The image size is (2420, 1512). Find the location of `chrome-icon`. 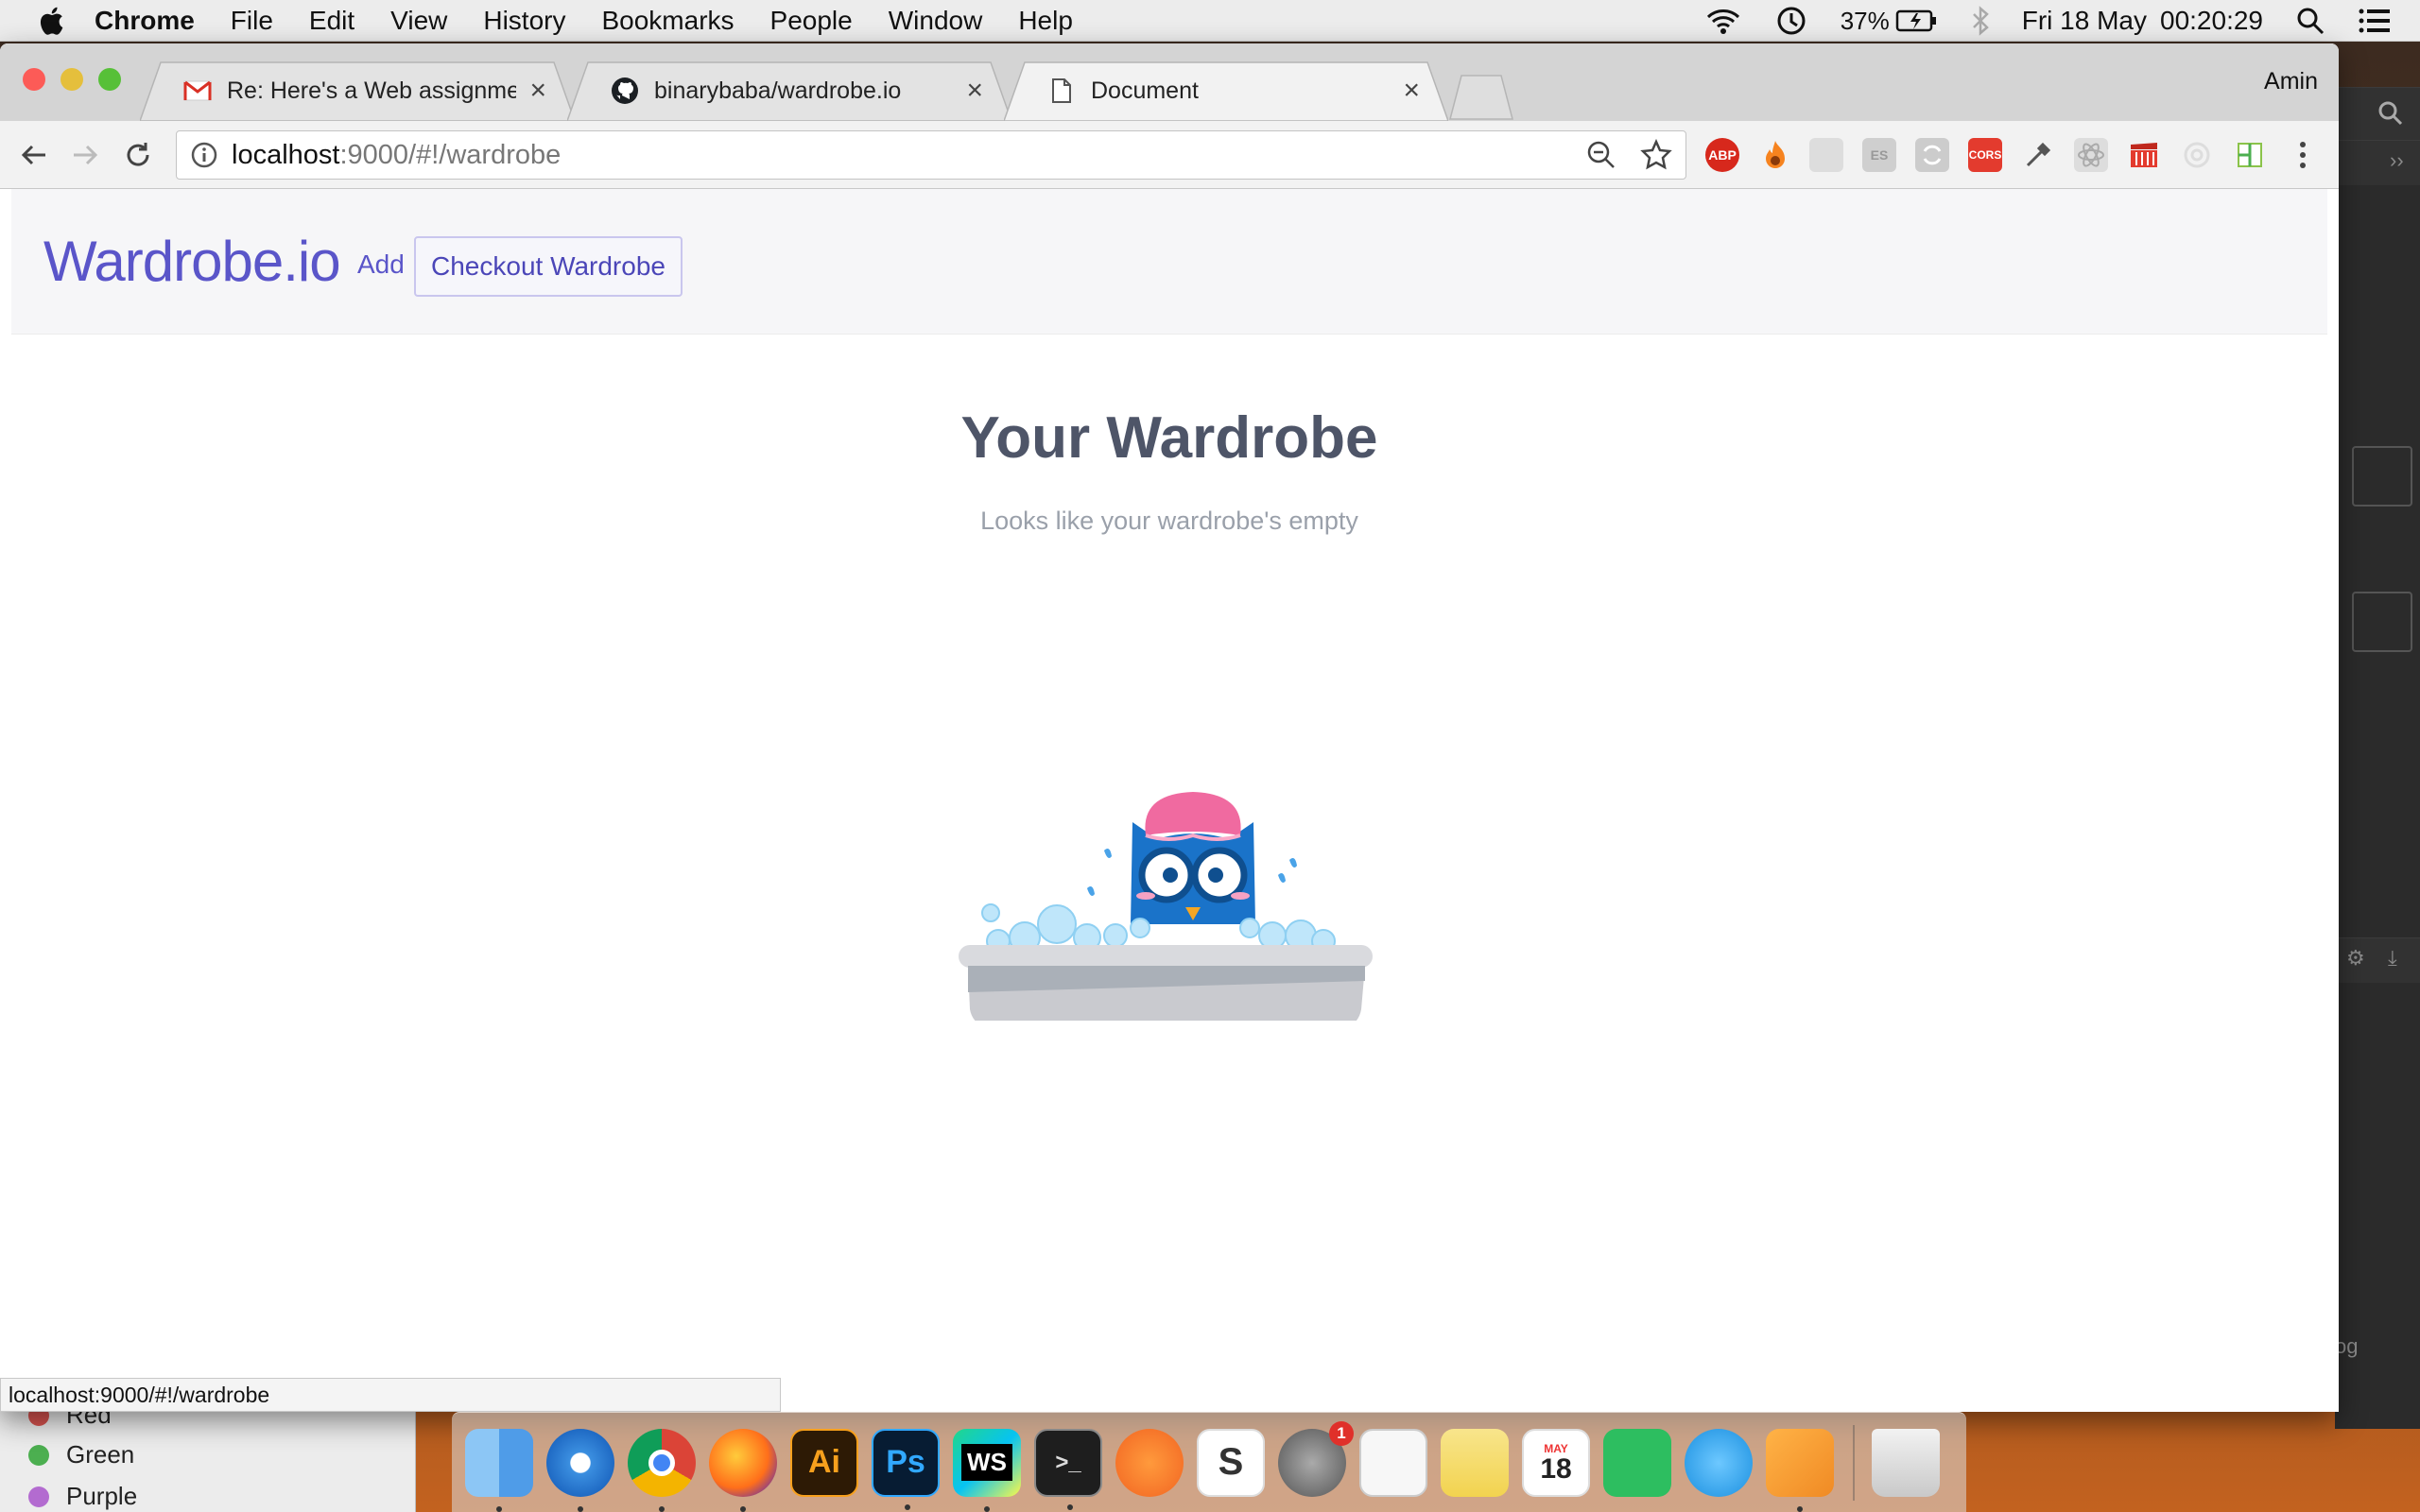

chrome-icon is located at coordinates (662, 1470).